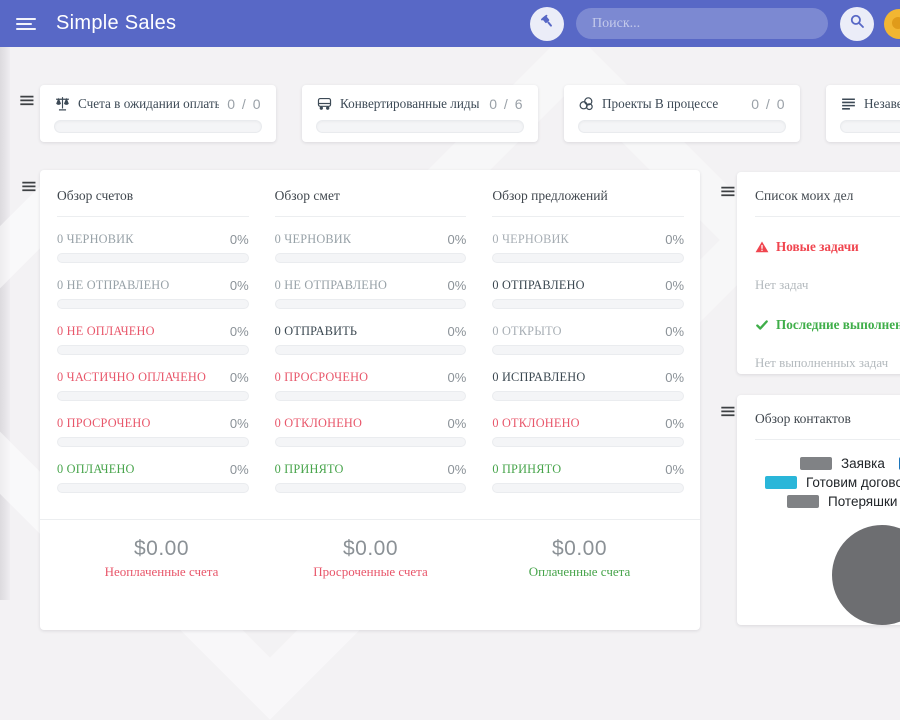 The height and width of the screenshot is (720, 900). I want to click on stat-label: Счета в ожидании оплаты, so click(149, 103).